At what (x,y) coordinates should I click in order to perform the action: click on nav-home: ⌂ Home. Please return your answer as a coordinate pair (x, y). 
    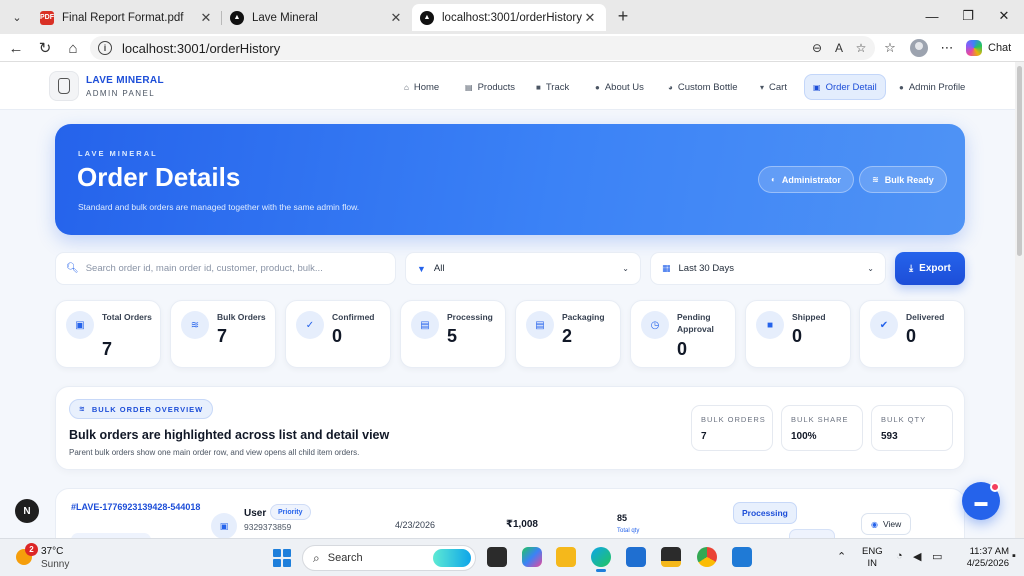
    Looking at the image, I should click on (421, 87).